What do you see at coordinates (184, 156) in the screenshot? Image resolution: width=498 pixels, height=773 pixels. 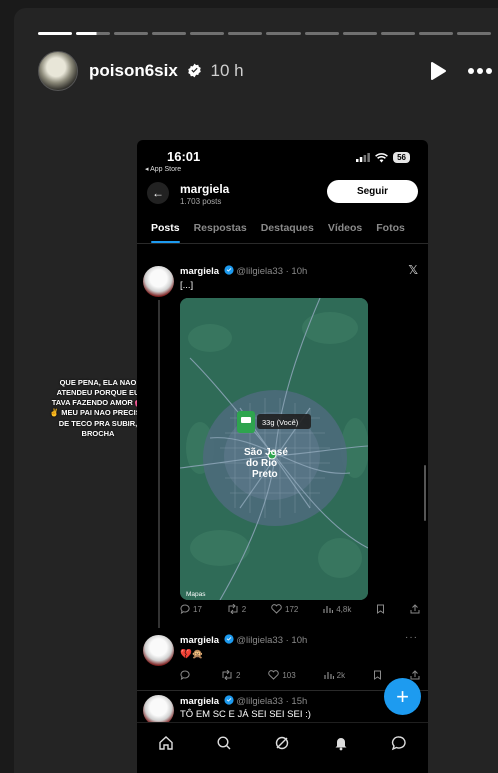 I see `status-time: 16:01` at bounding box center [184, 156].